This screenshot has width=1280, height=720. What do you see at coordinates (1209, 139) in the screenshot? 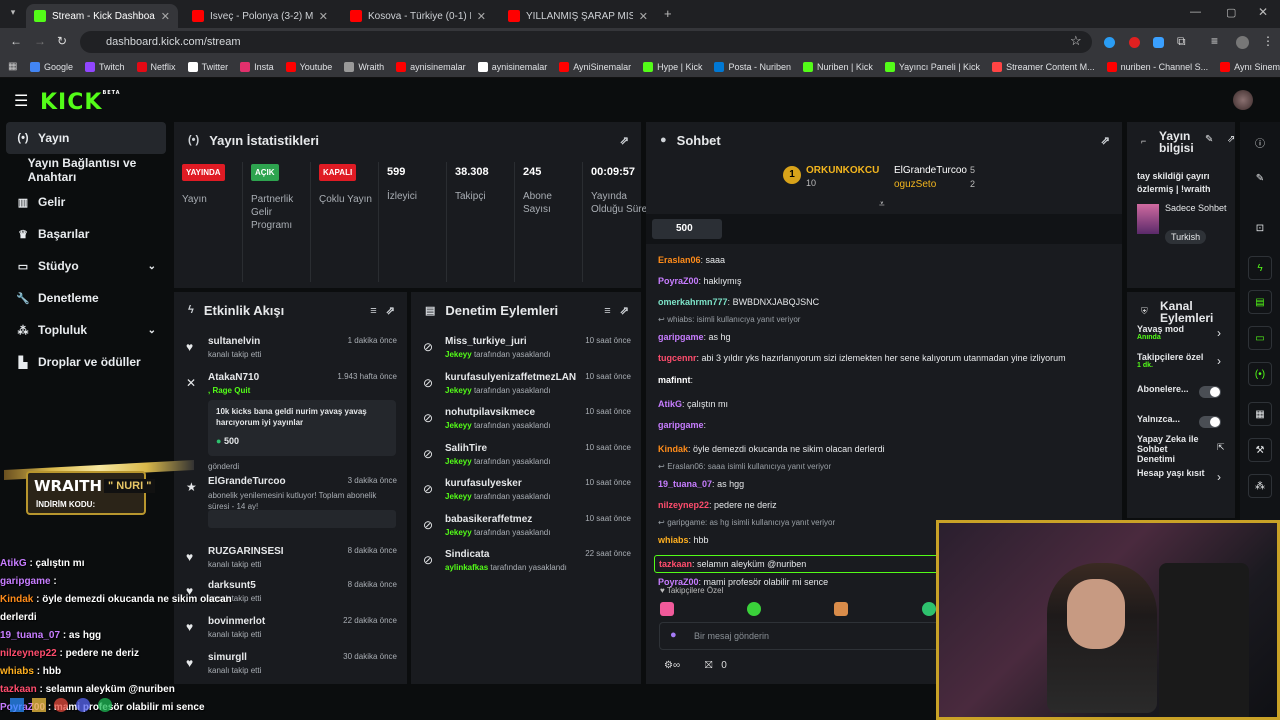
I see `edit-icon: ✎` at bounding box center [1209, 139].